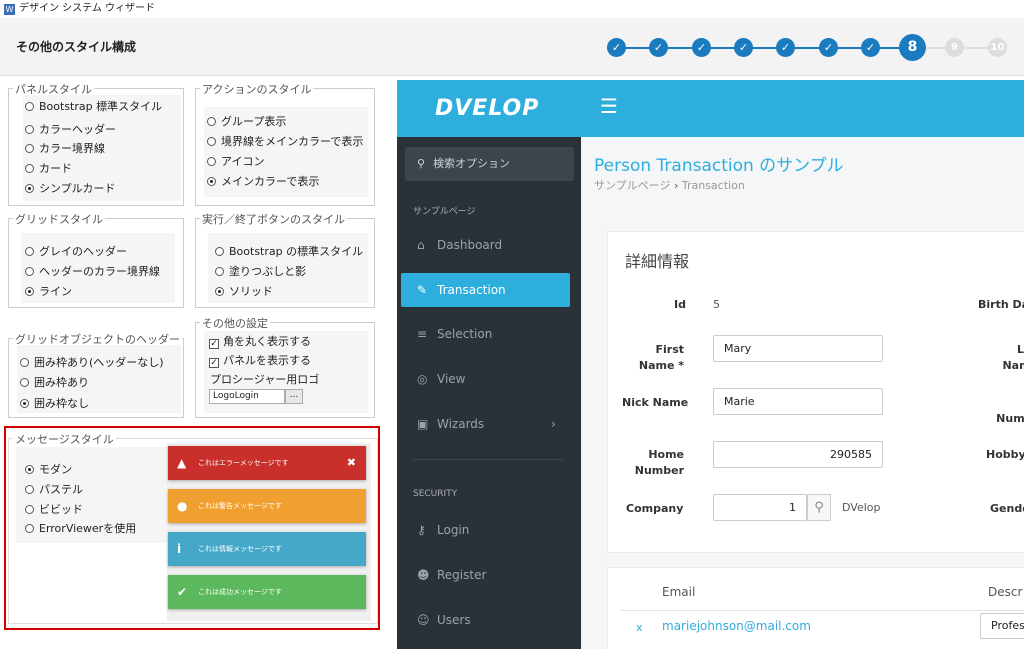  Describe the element at coordinates (1001, 304) in the screenshot. I see `birth-date-label: Birth Dat` at that location.